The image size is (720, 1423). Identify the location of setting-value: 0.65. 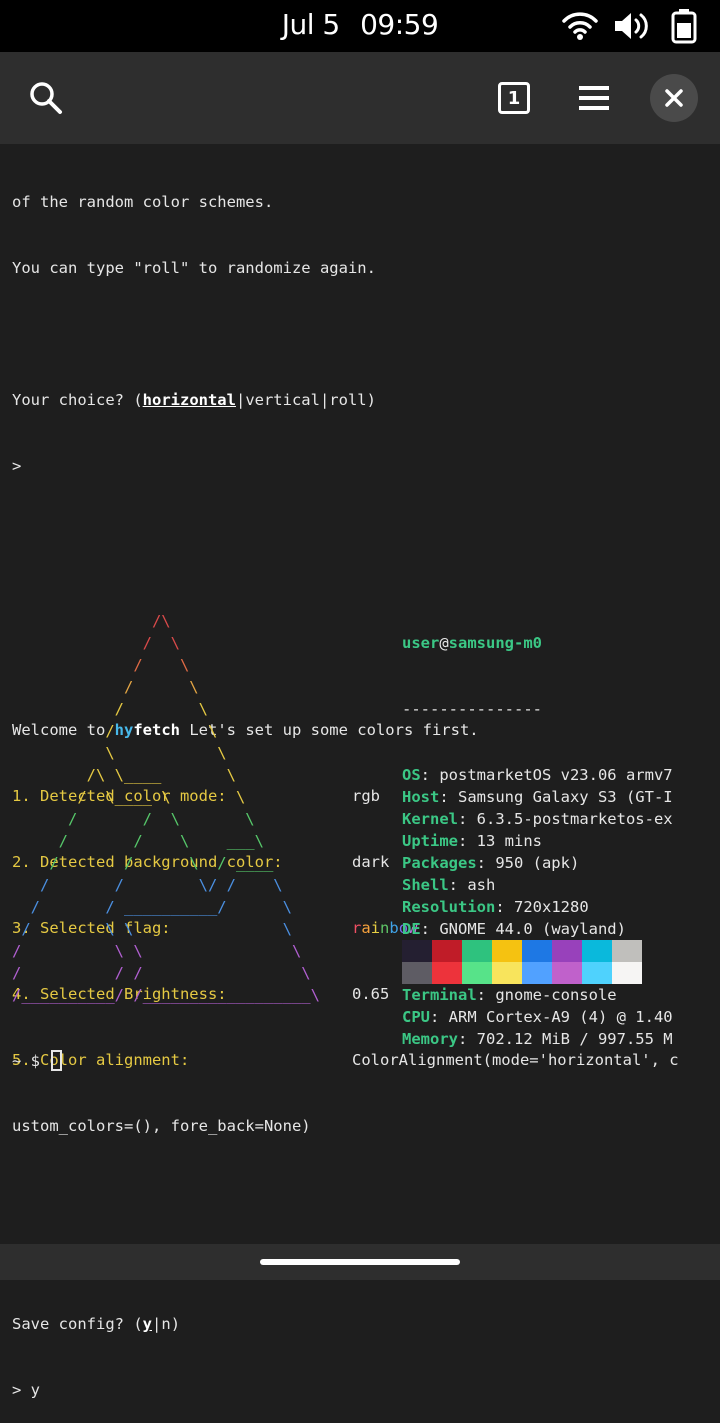
(371, 994).